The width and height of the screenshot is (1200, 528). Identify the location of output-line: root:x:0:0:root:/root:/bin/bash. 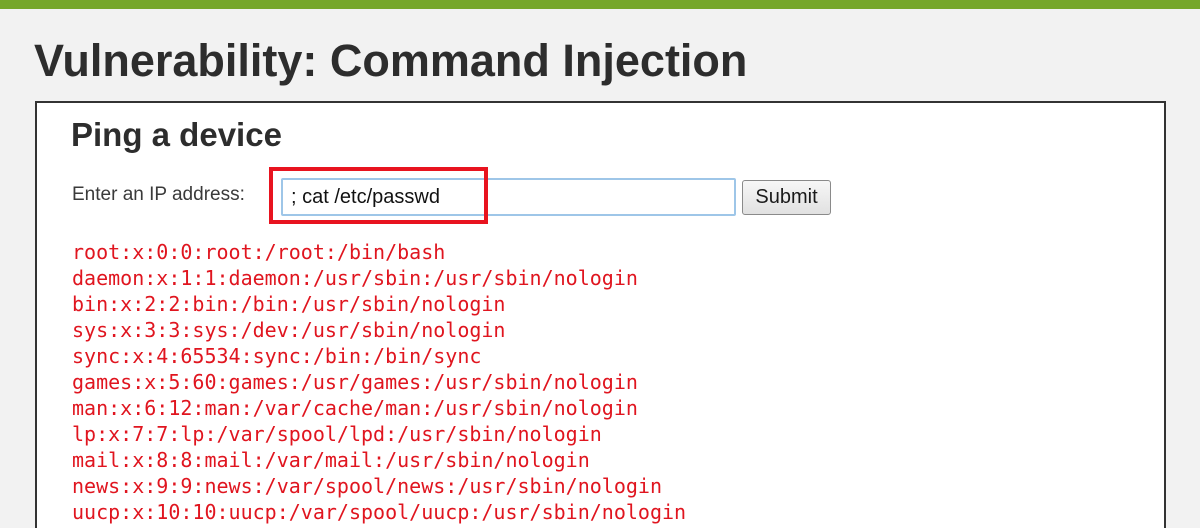
(259, 252).